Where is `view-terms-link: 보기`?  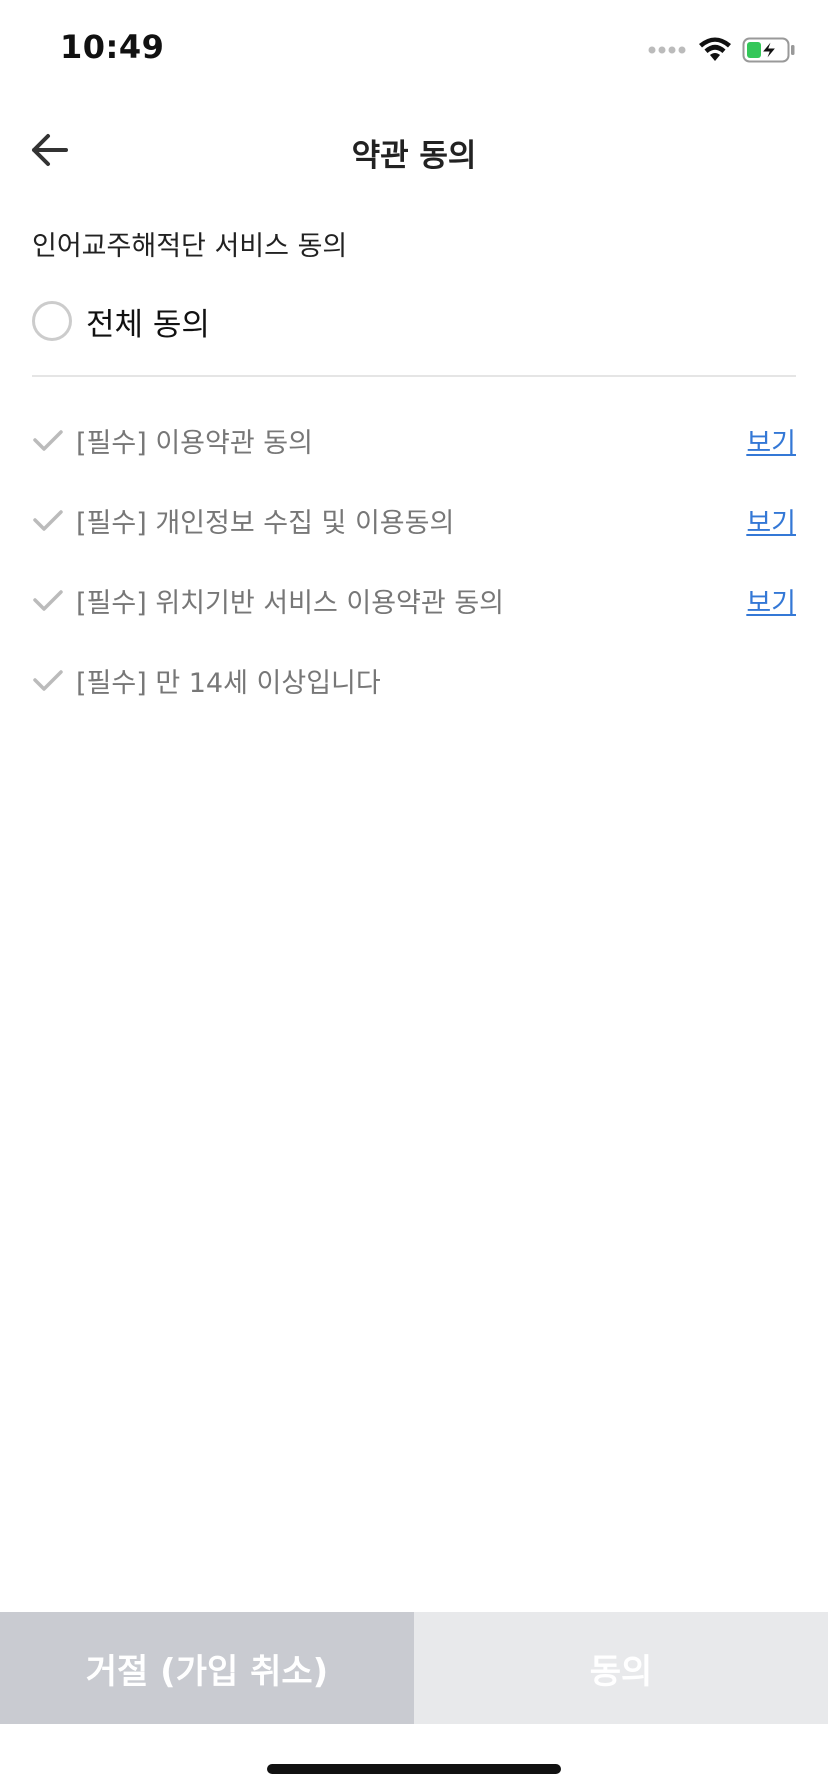 view-terms-link: 보기 is located at coordinates (771, 440).